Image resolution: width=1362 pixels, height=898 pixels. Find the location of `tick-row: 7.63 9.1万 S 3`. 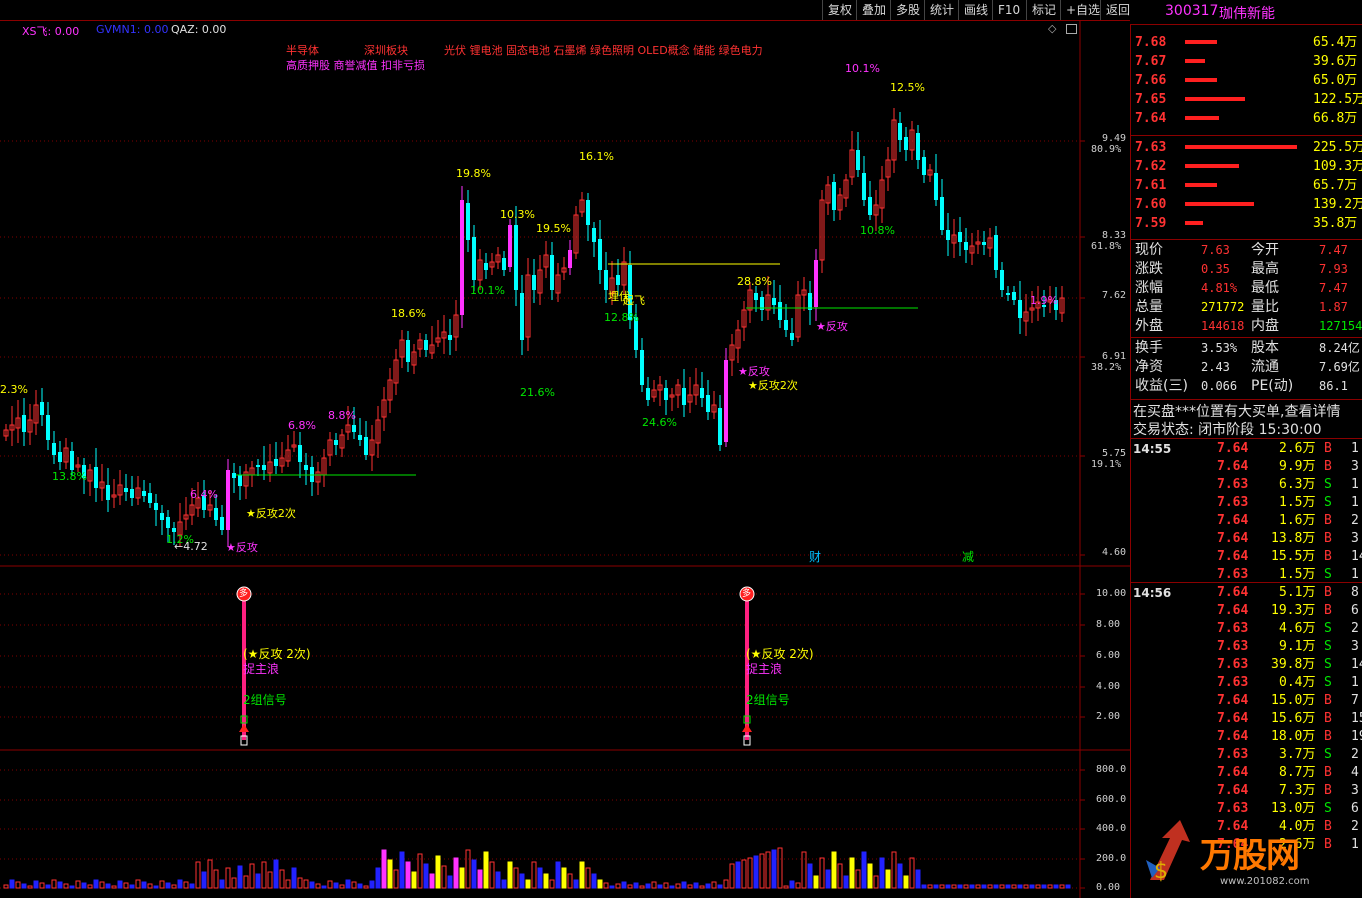

tick-row: 7.63 9.1万 S 3 is located at coordinates (1247, 647).